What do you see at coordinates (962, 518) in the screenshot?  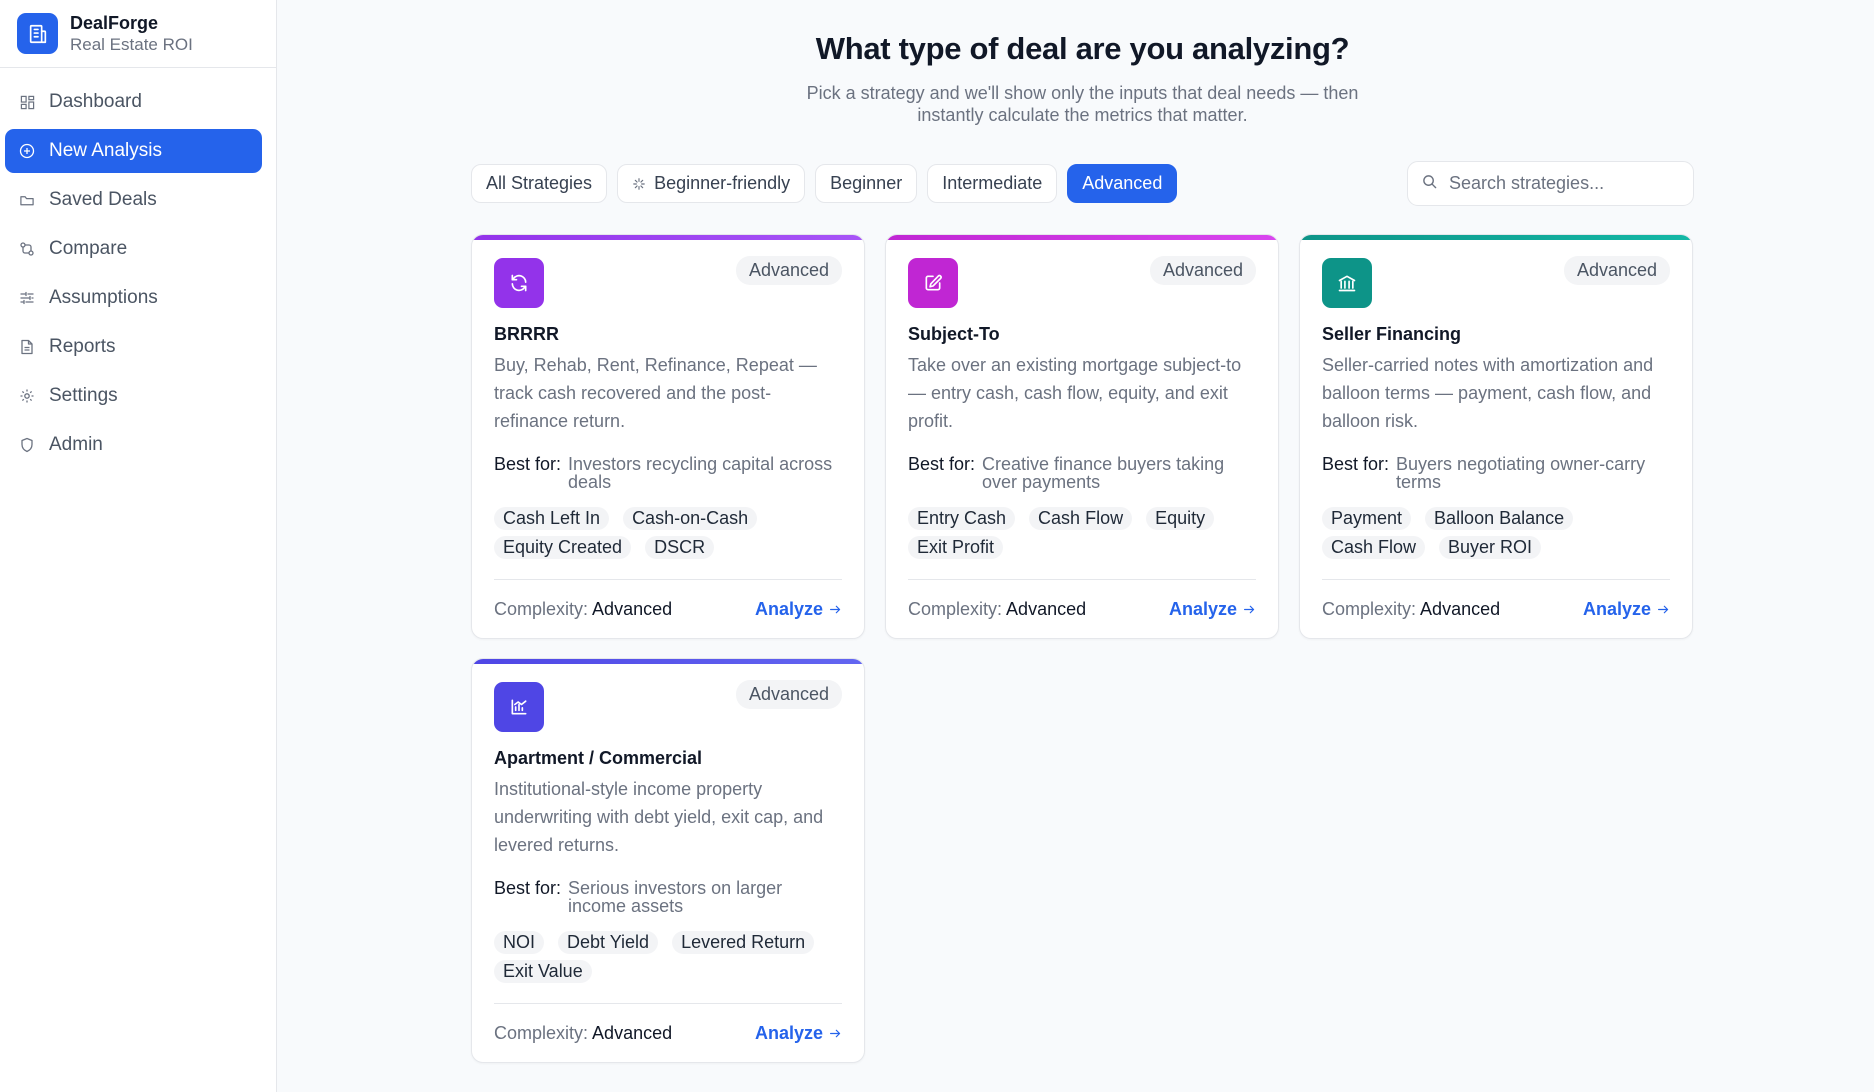 I see `metric-tag: Entry Cash` at bounding box center [962, 518].